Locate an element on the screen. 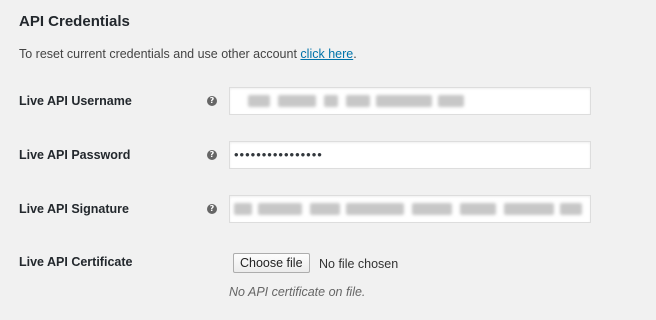 This screenshot has width=656, height=320. file-status-text: No file chosen is located at coordinates (359, 264).